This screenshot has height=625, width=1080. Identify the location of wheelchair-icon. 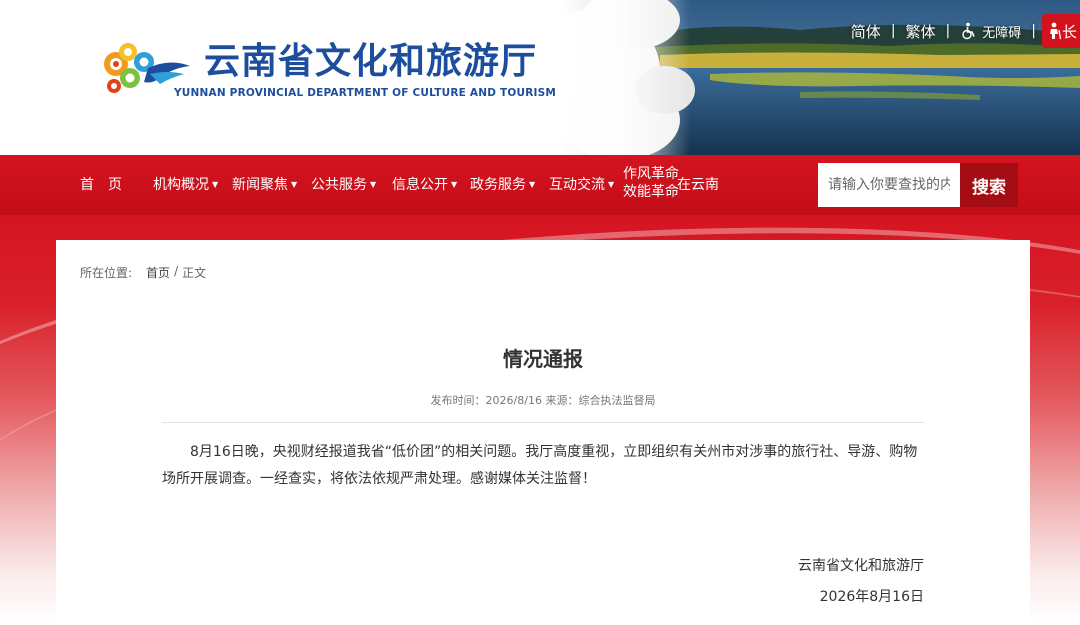
(968, 31).